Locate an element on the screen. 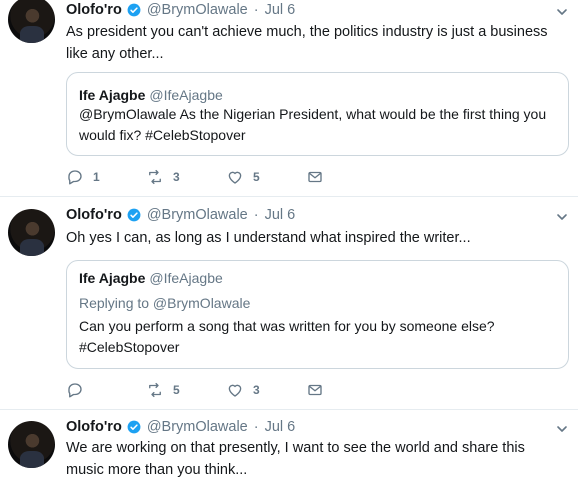  reply-button: 1 is located at coordinates (106, 177).